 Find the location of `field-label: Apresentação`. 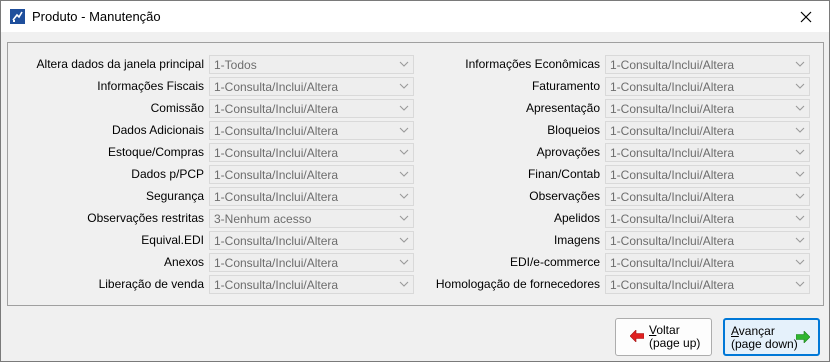

field-label: Apresentação is located at coordinates (562, 108).